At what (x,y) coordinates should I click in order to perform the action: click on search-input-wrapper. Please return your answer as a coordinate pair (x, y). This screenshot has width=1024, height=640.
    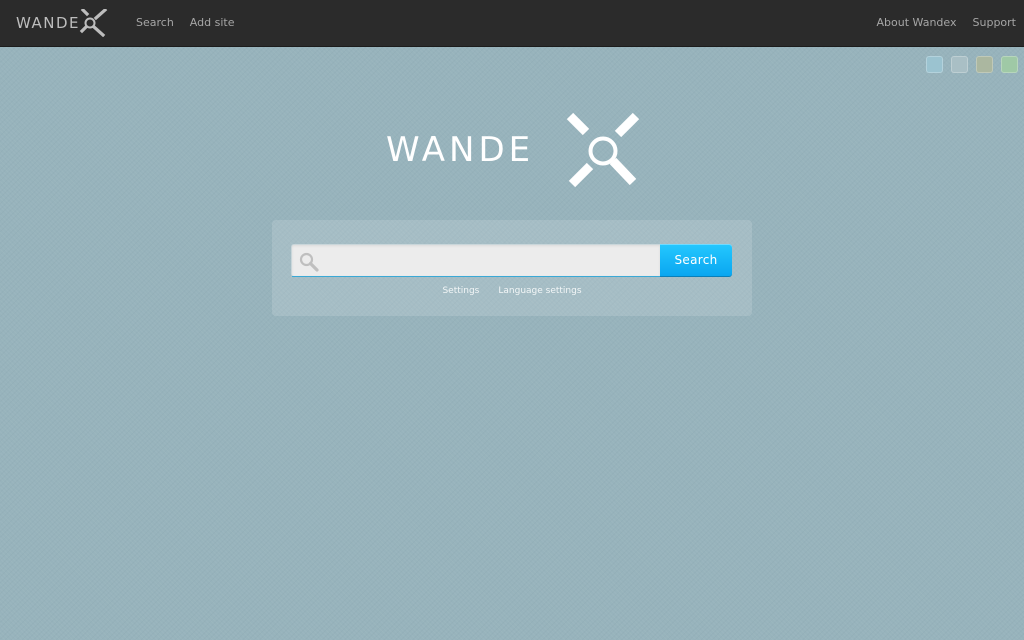
    Looking at the image, I should click on (475, 261).